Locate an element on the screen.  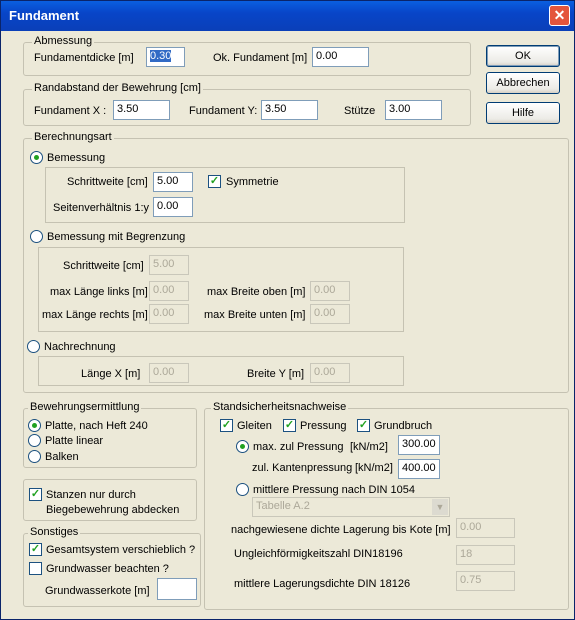
abmessung-legend: Abmessung is located at coordinates (63, 41).